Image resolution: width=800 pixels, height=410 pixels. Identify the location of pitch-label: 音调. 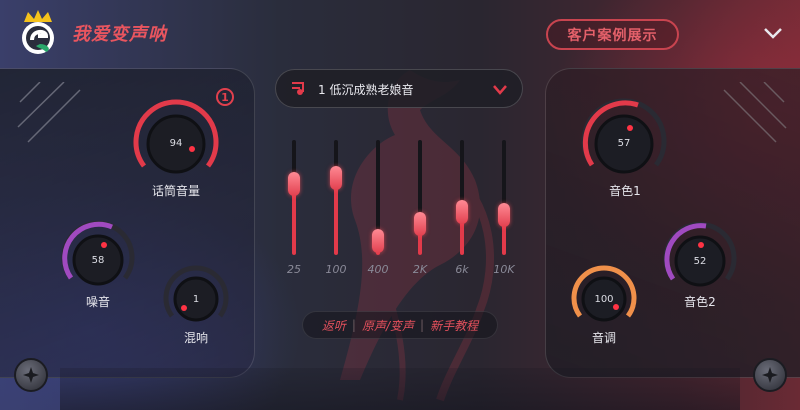
(603, 338).